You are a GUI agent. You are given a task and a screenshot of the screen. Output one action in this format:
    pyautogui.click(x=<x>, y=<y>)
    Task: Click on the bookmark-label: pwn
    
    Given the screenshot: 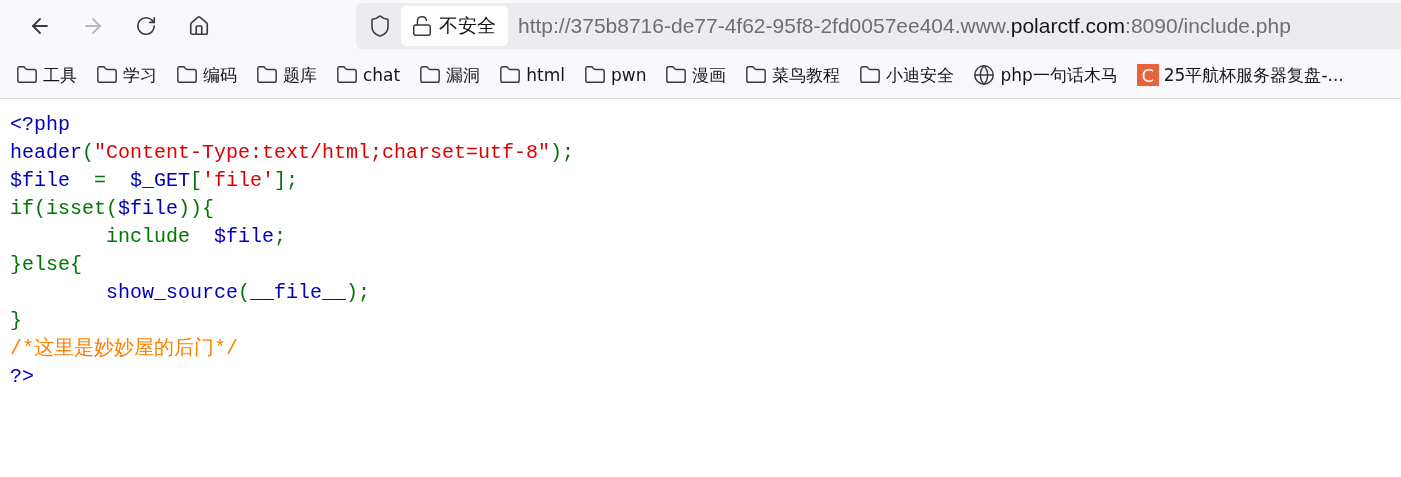 What is the action you would take?
    pyautogui.click(x=628, y=75)
    